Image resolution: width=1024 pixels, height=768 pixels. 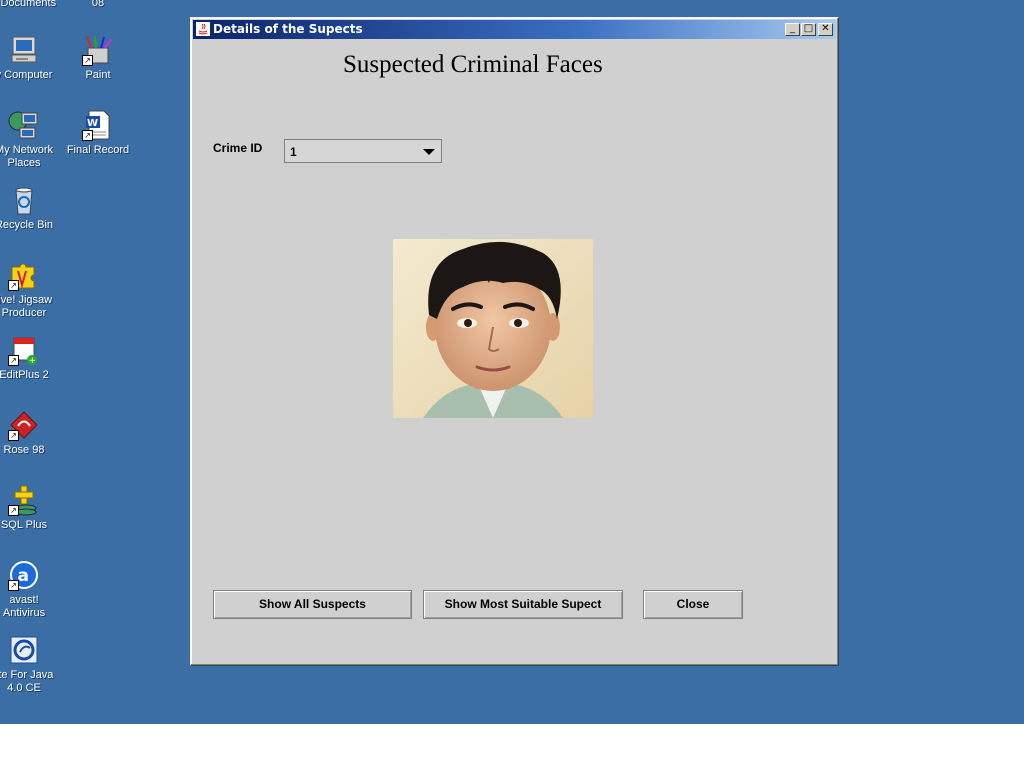 I want to click on page-title: Suspected Criminal Faces, so click(x=473, y=64).